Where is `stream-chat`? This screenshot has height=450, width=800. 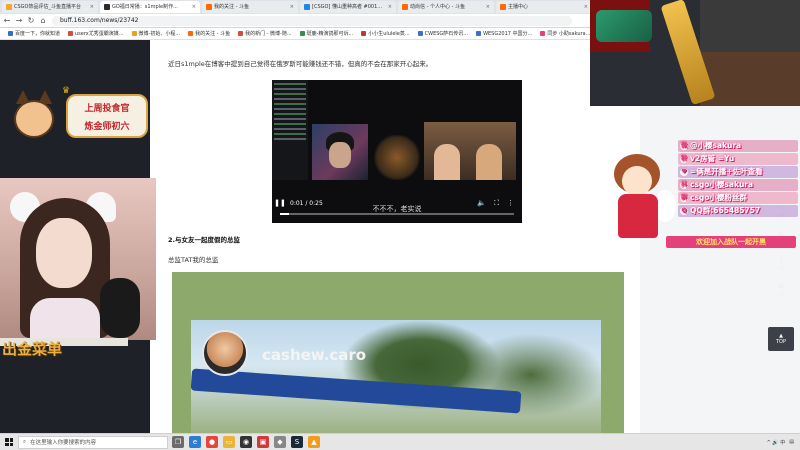 stream-chat is located at coordinates (290, 130).